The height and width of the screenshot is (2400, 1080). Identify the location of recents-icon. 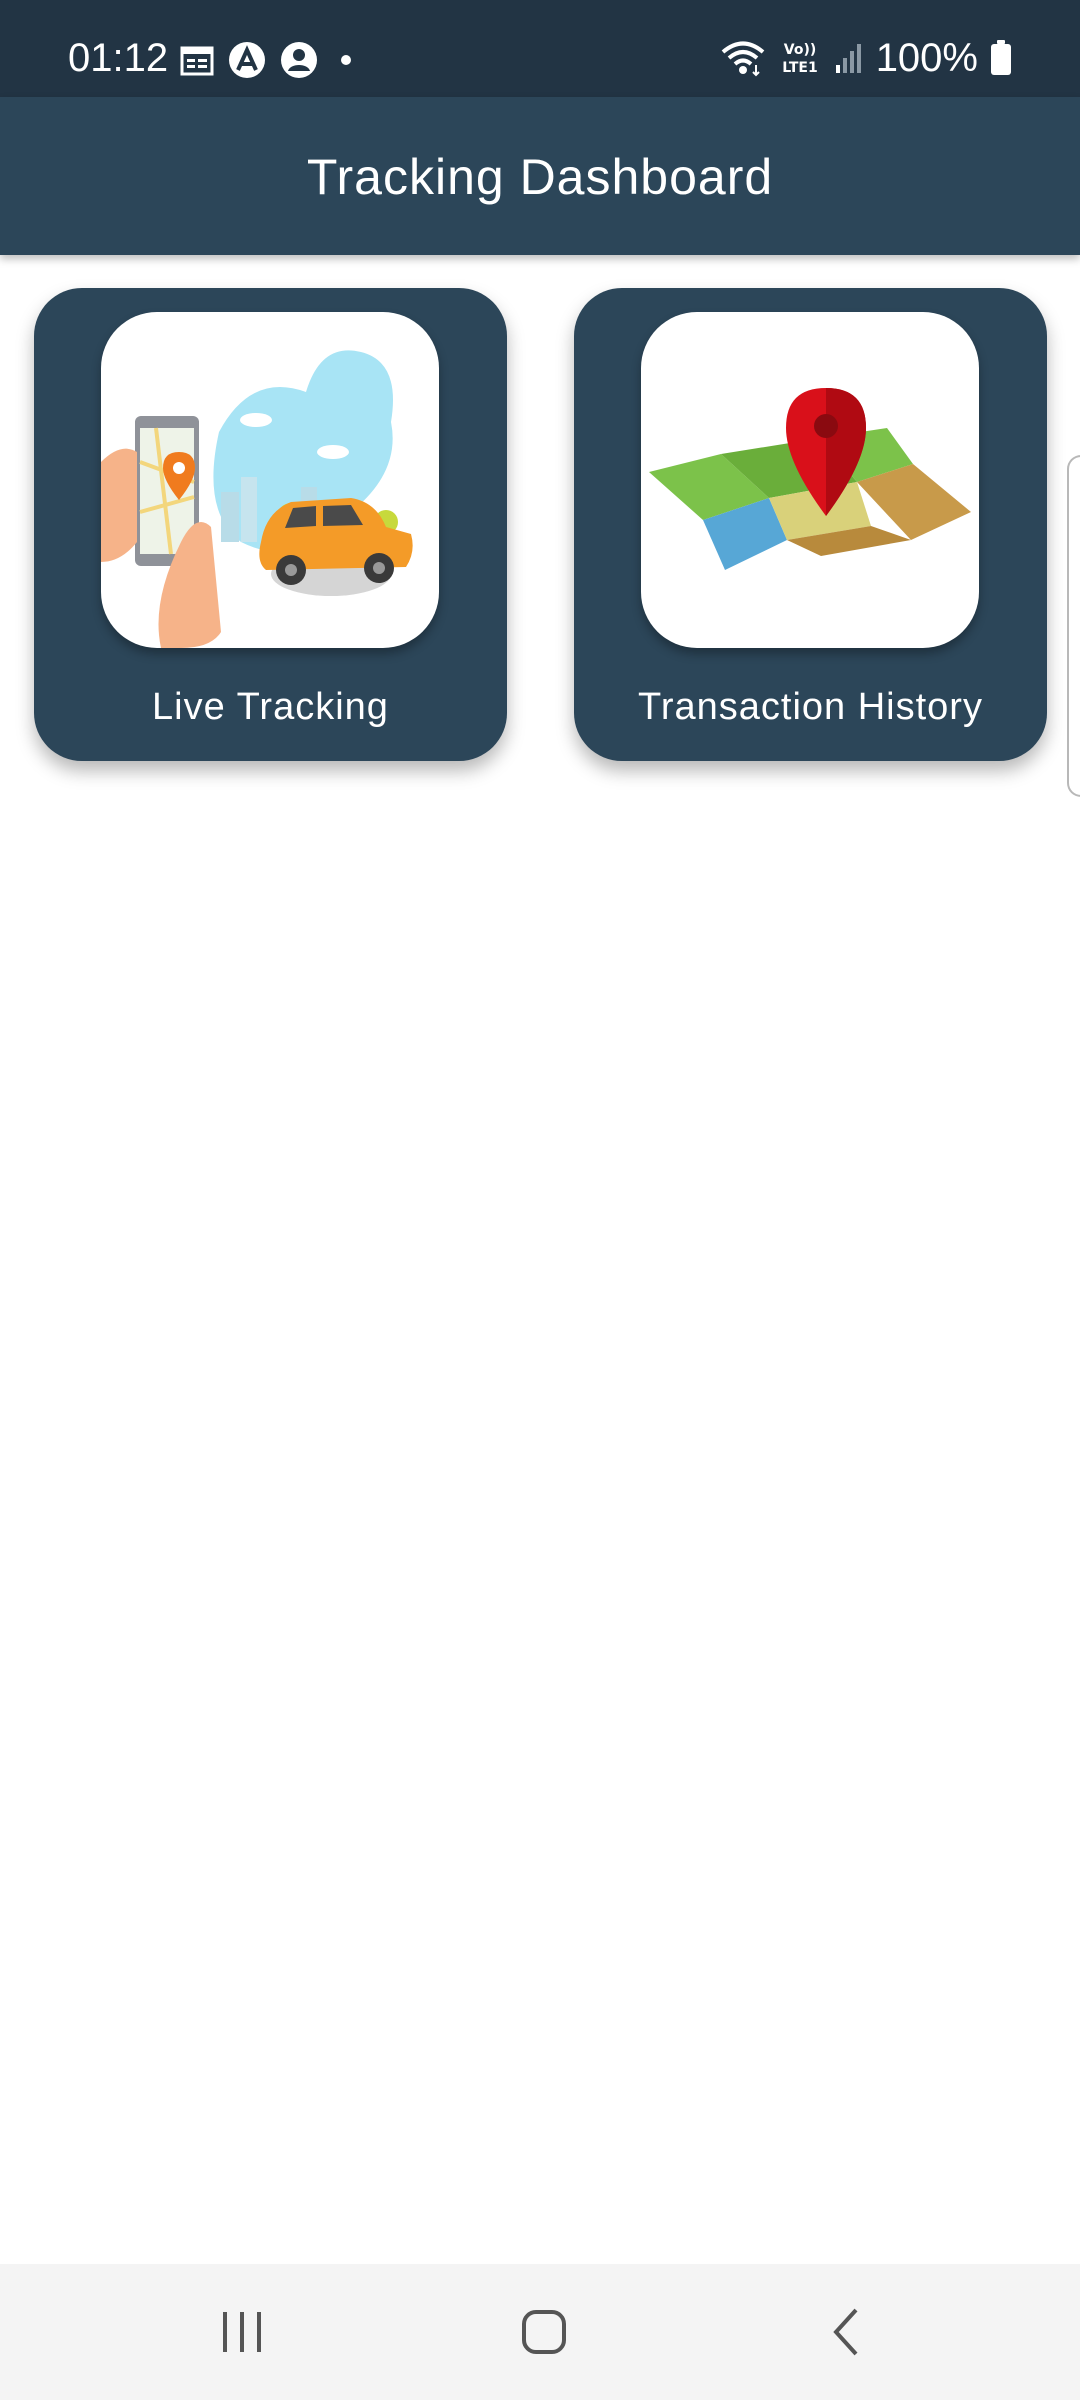
(242, 2332).